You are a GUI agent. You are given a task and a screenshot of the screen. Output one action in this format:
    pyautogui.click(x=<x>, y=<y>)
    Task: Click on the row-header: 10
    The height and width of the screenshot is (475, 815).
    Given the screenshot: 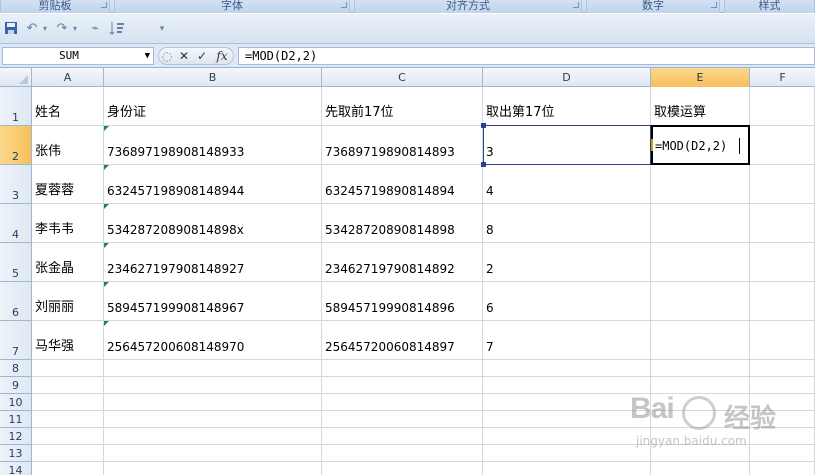 What is the action you would take?
    pyautogui.click(x=16, y=402)
    